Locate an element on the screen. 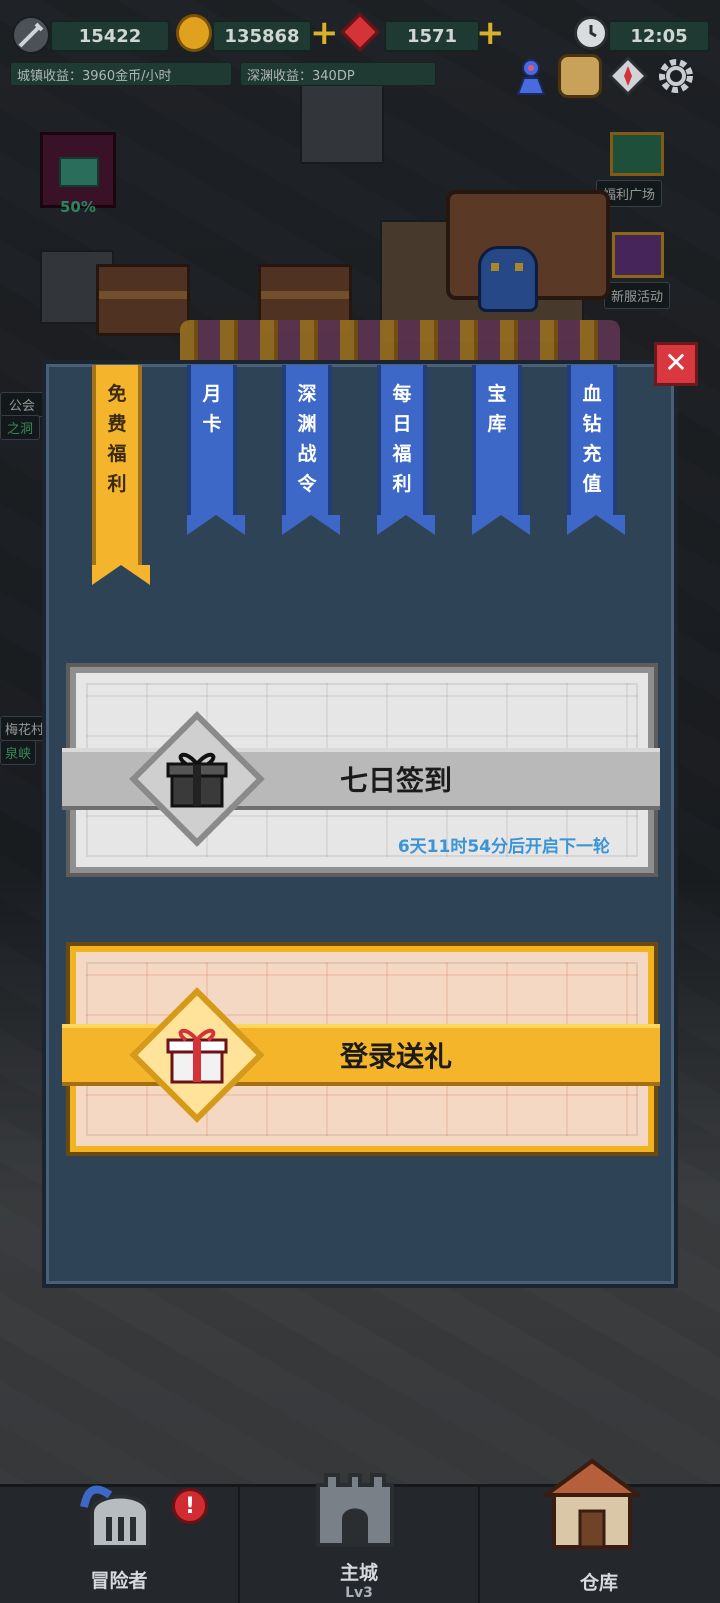 This screenshot has width=720, height=1603. tab-free-welfare: 免 费 福 利 is located at coordinates (121, 475).